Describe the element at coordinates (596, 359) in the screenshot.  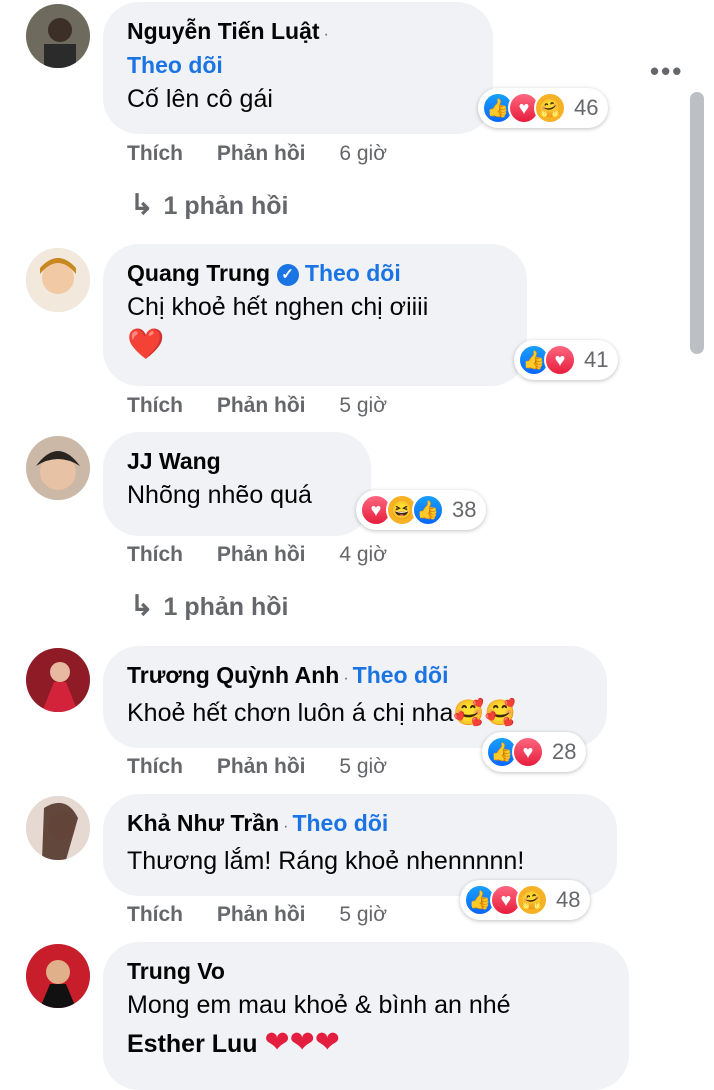
I see `reaction-count: 41` at that location.